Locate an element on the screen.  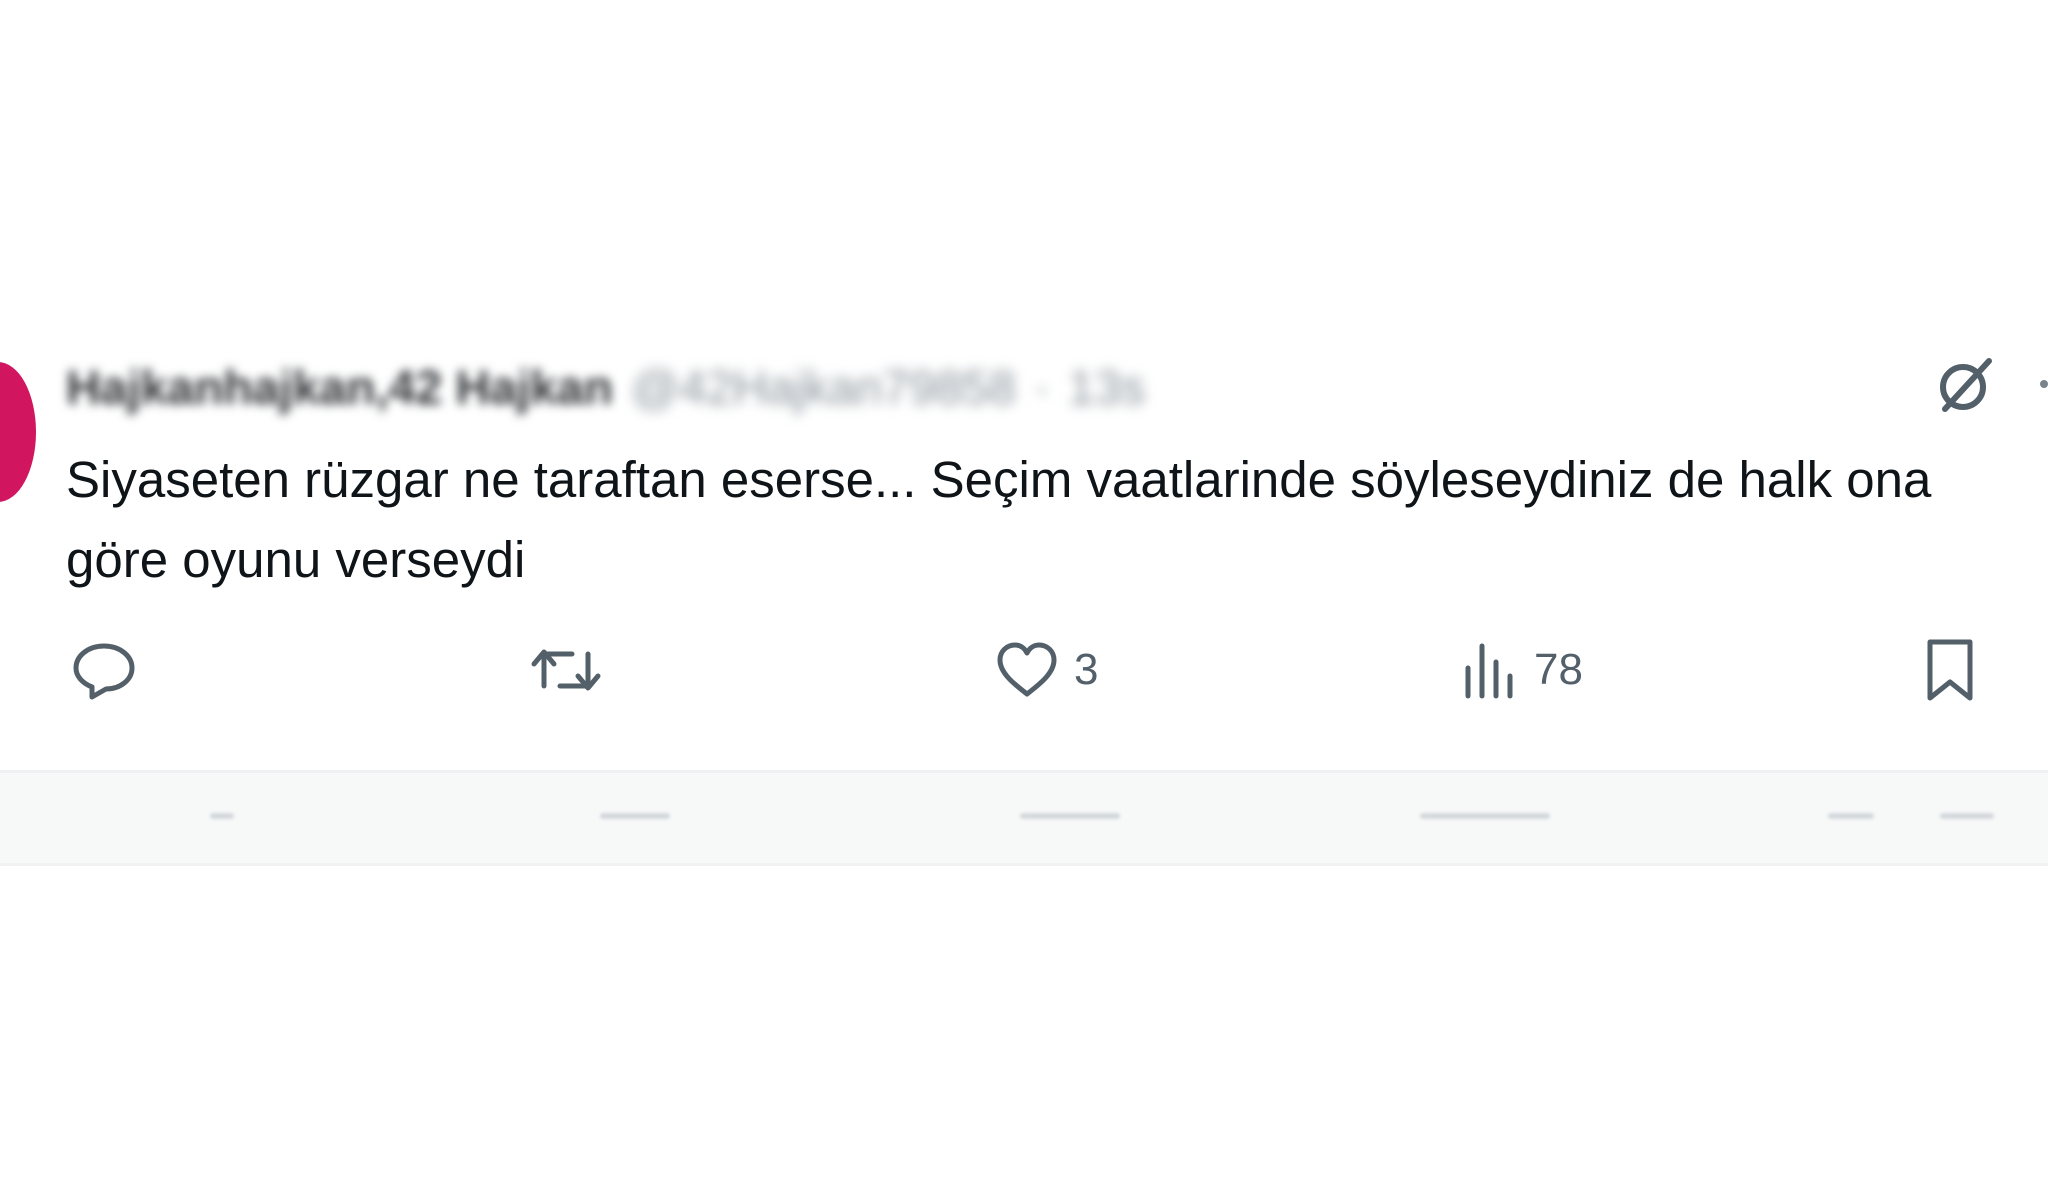
grok-button is located at coordinates (1965, 385).